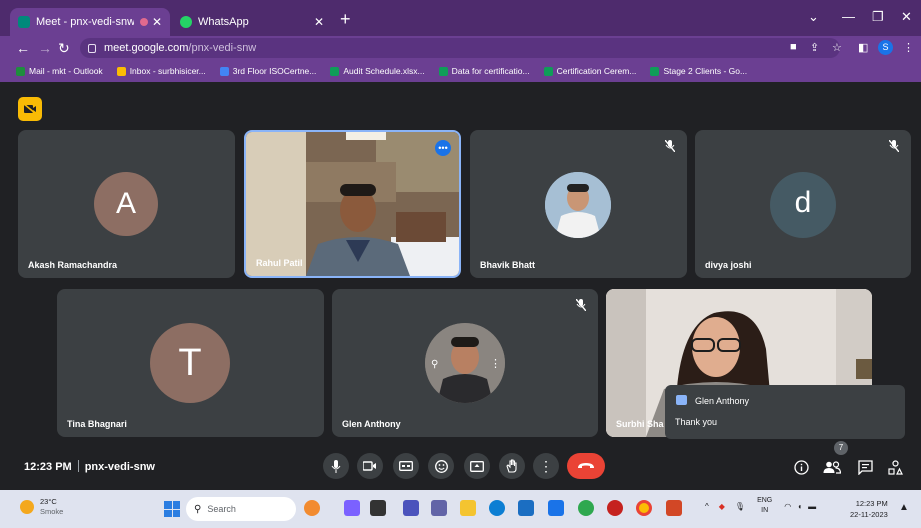 This screenshot has width=921, height=528. I want to click on activities-icon, so click(895, 467).